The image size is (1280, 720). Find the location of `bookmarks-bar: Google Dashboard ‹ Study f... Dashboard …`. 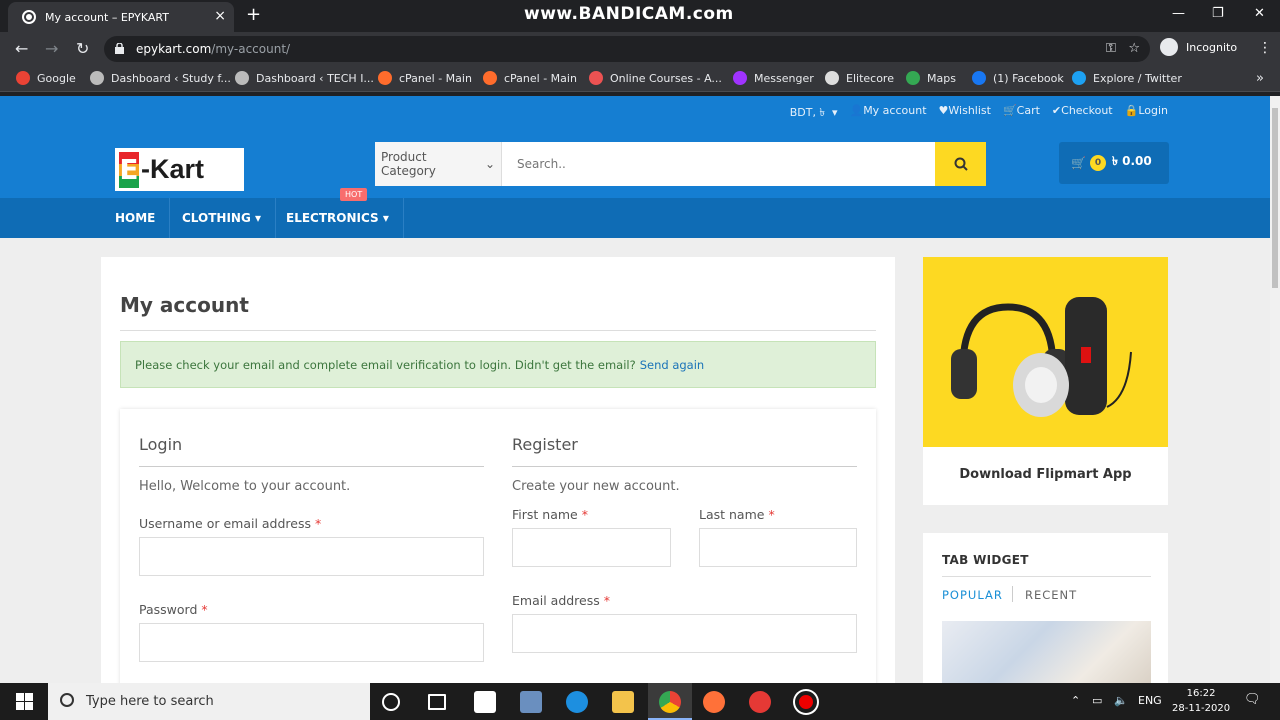

bookmarks-bar: Google Dashboard ‹ Study f... Dashboard … is located at coordinates (640, 79).